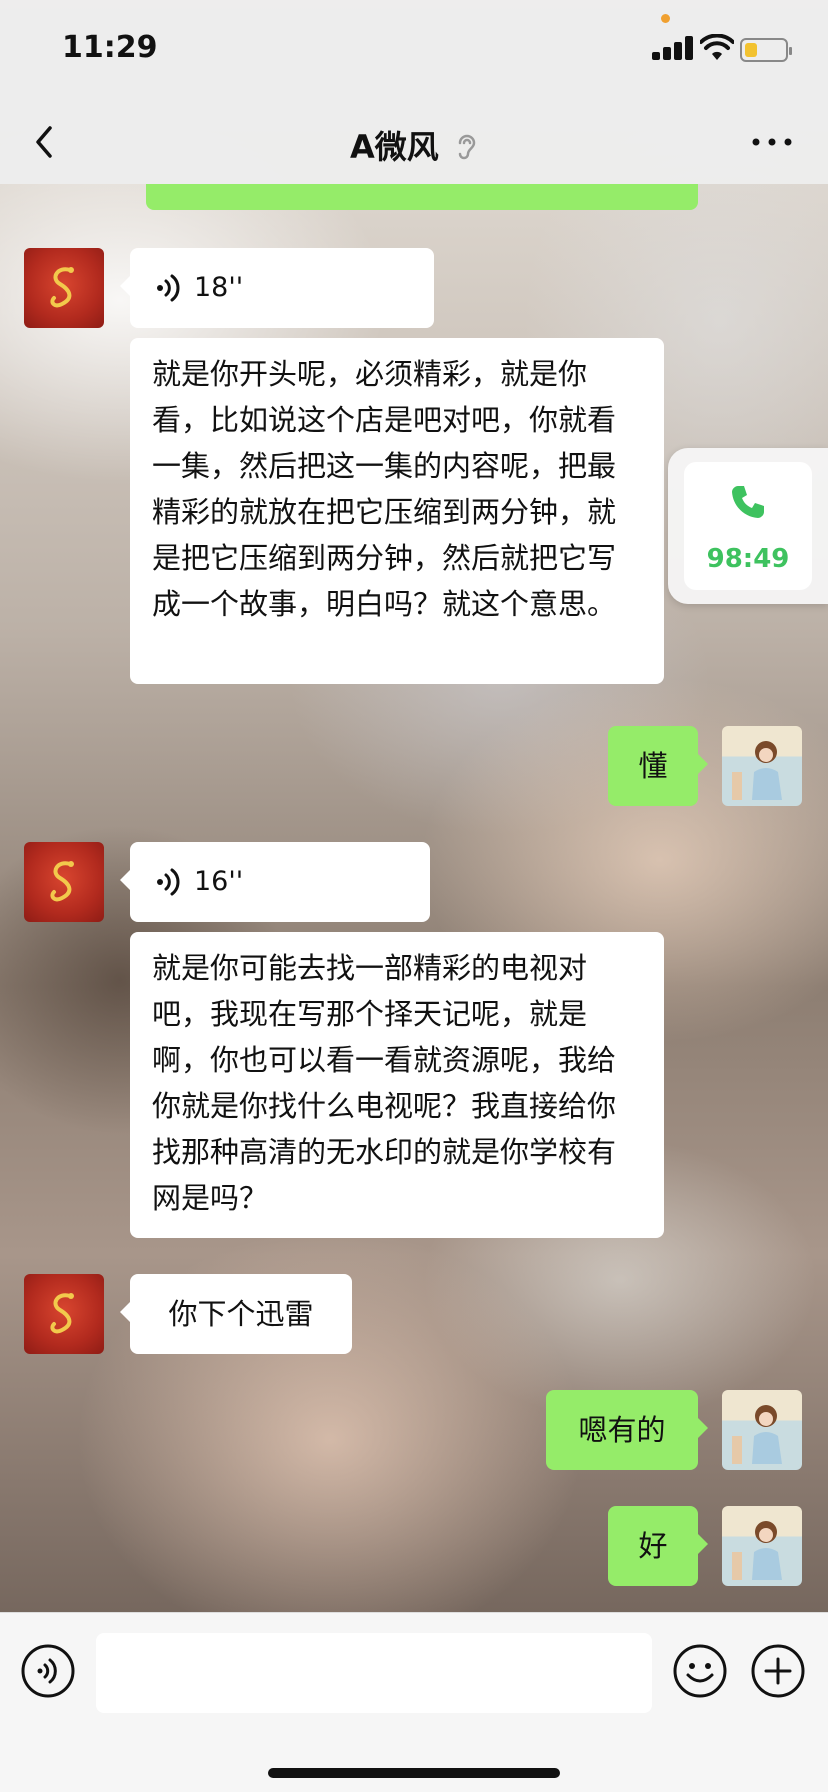 The image size is (828, 1792). I want to click on voice-input-button, so click(48, 1671).